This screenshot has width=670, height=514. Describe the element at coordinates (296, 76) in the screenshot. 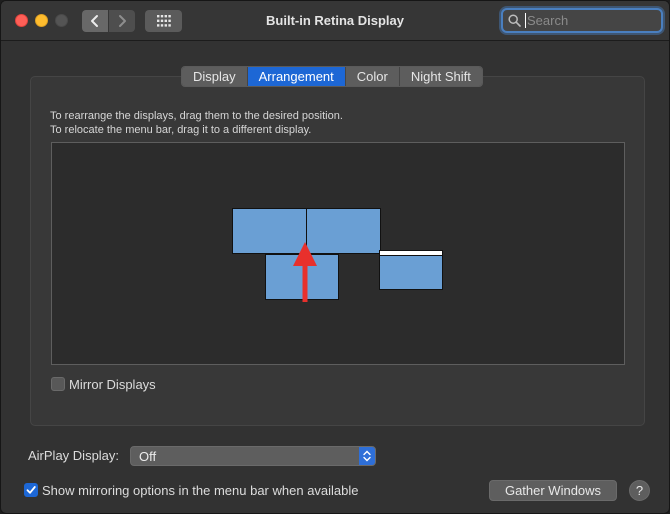

I see `tab-arrangement: Arrangement` at that location.